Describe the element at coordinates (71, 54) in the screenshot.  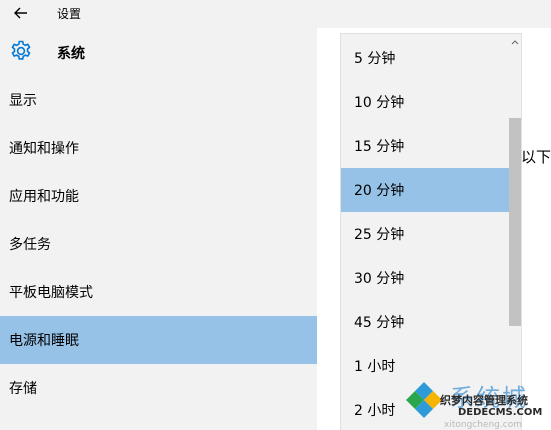
I see `sidebar-title: 系统` at that location.